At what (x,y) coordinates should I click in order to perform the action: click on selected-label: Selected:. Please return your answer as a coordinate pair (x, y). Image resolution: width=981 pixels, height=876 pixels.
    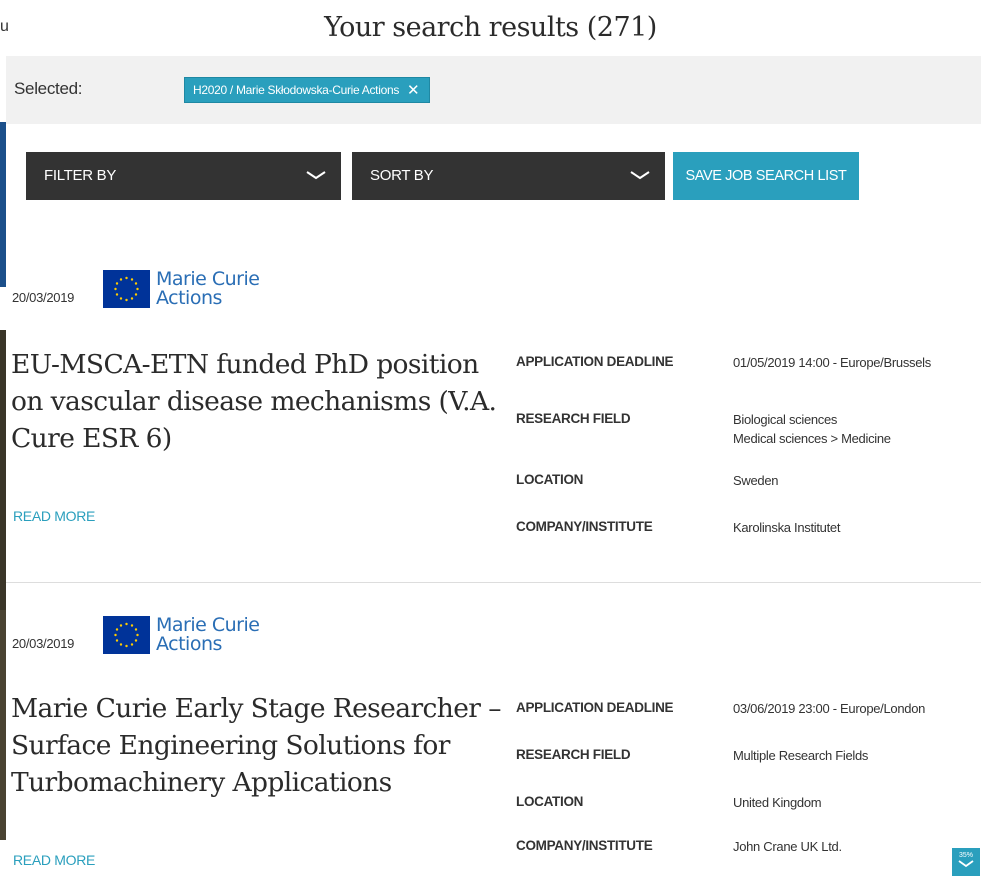
    Looking at the image, I should click on (48, 88).